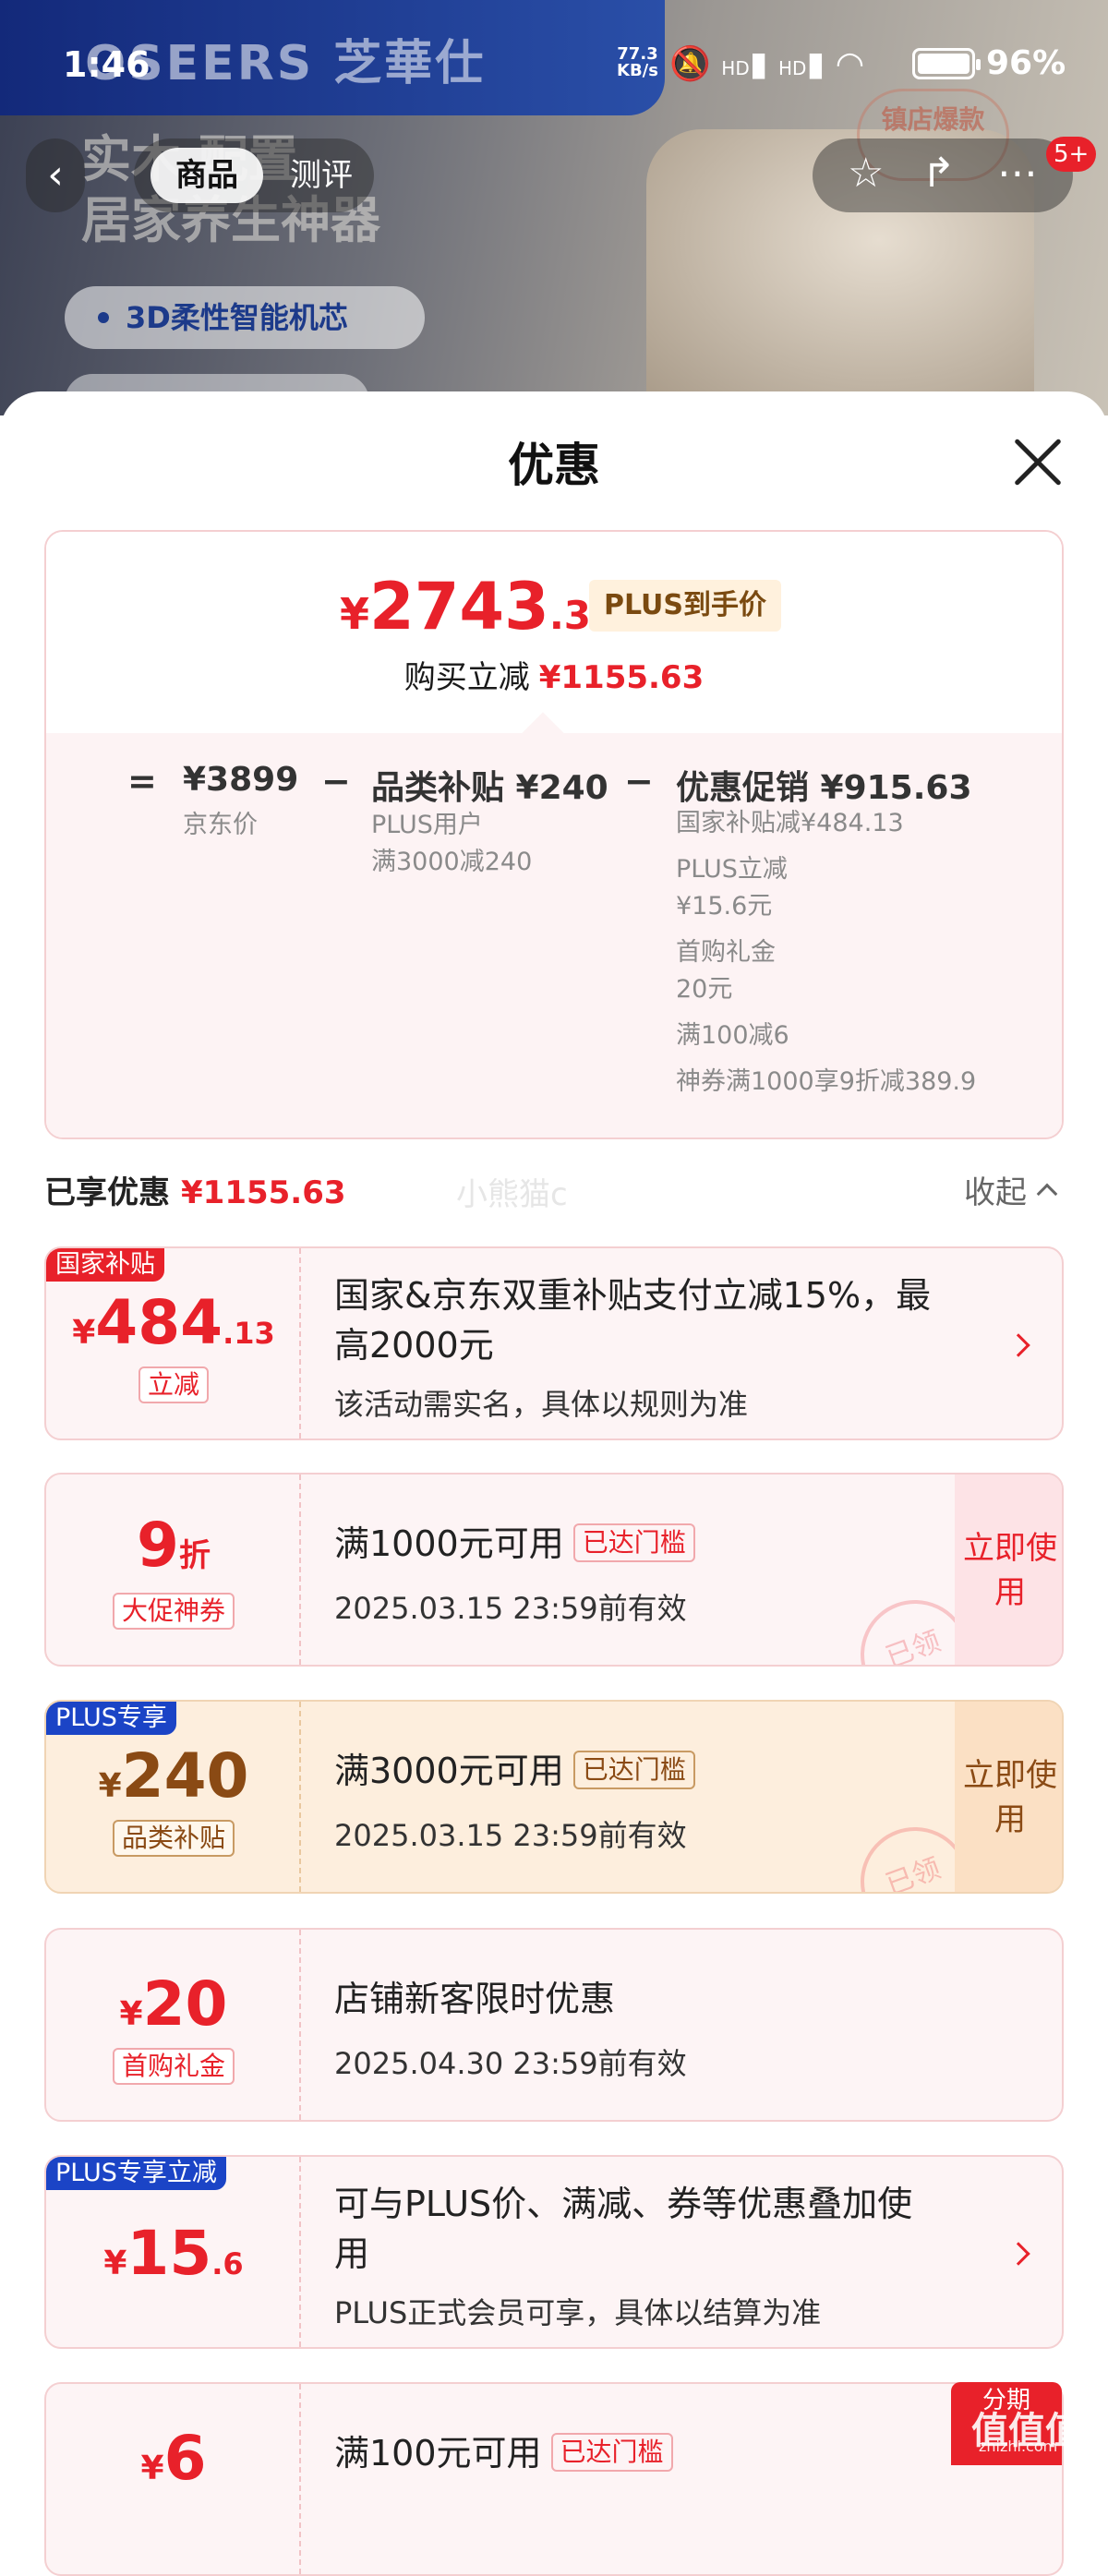  Describe the element at coordinates (623, 2229) in the screenshot. I see `coupon-desc: 可与PLUS价、满减、券等优惠叠加使用` at that location.